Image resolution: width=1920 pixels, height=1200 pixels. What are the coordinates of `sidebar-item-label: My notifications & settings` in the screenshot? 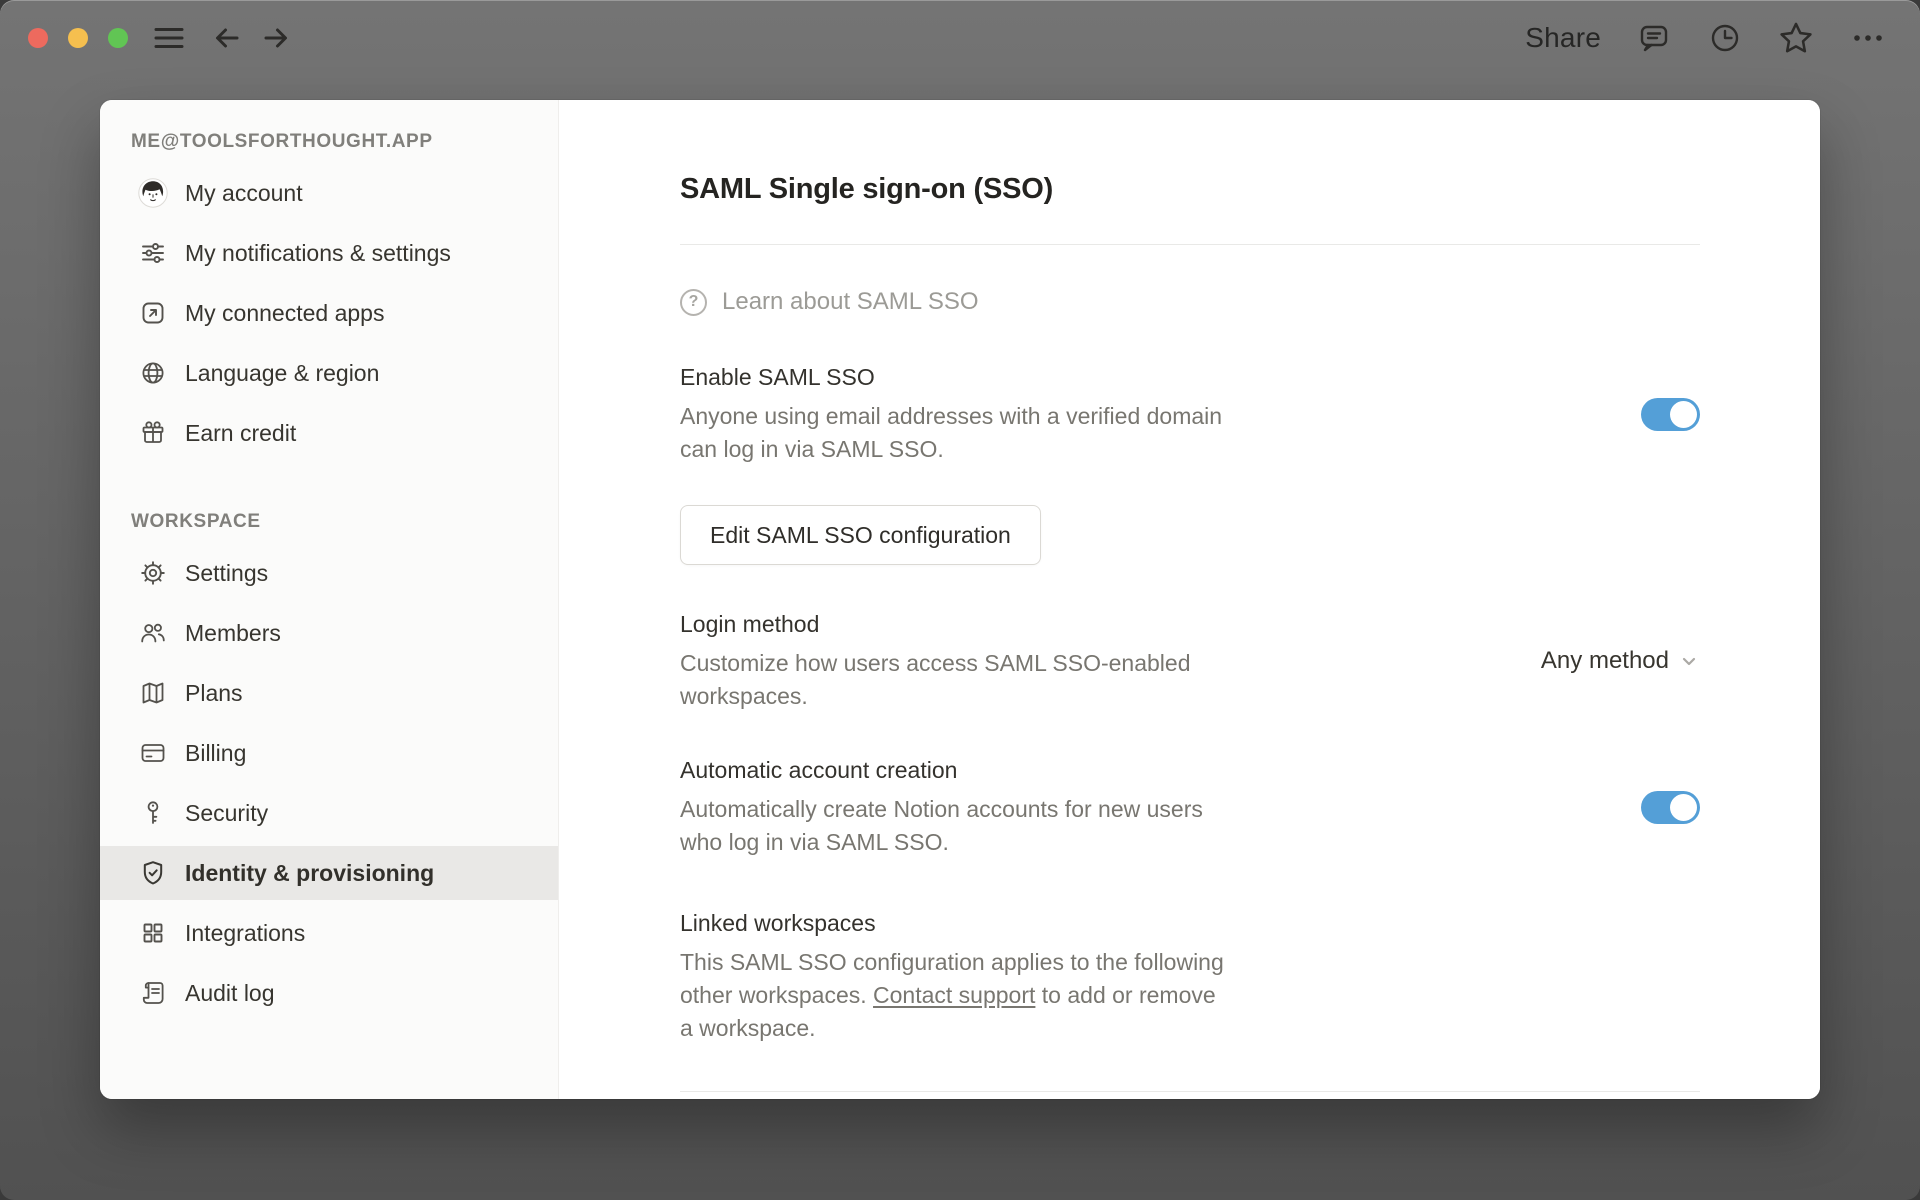 It's located at (318, 252).